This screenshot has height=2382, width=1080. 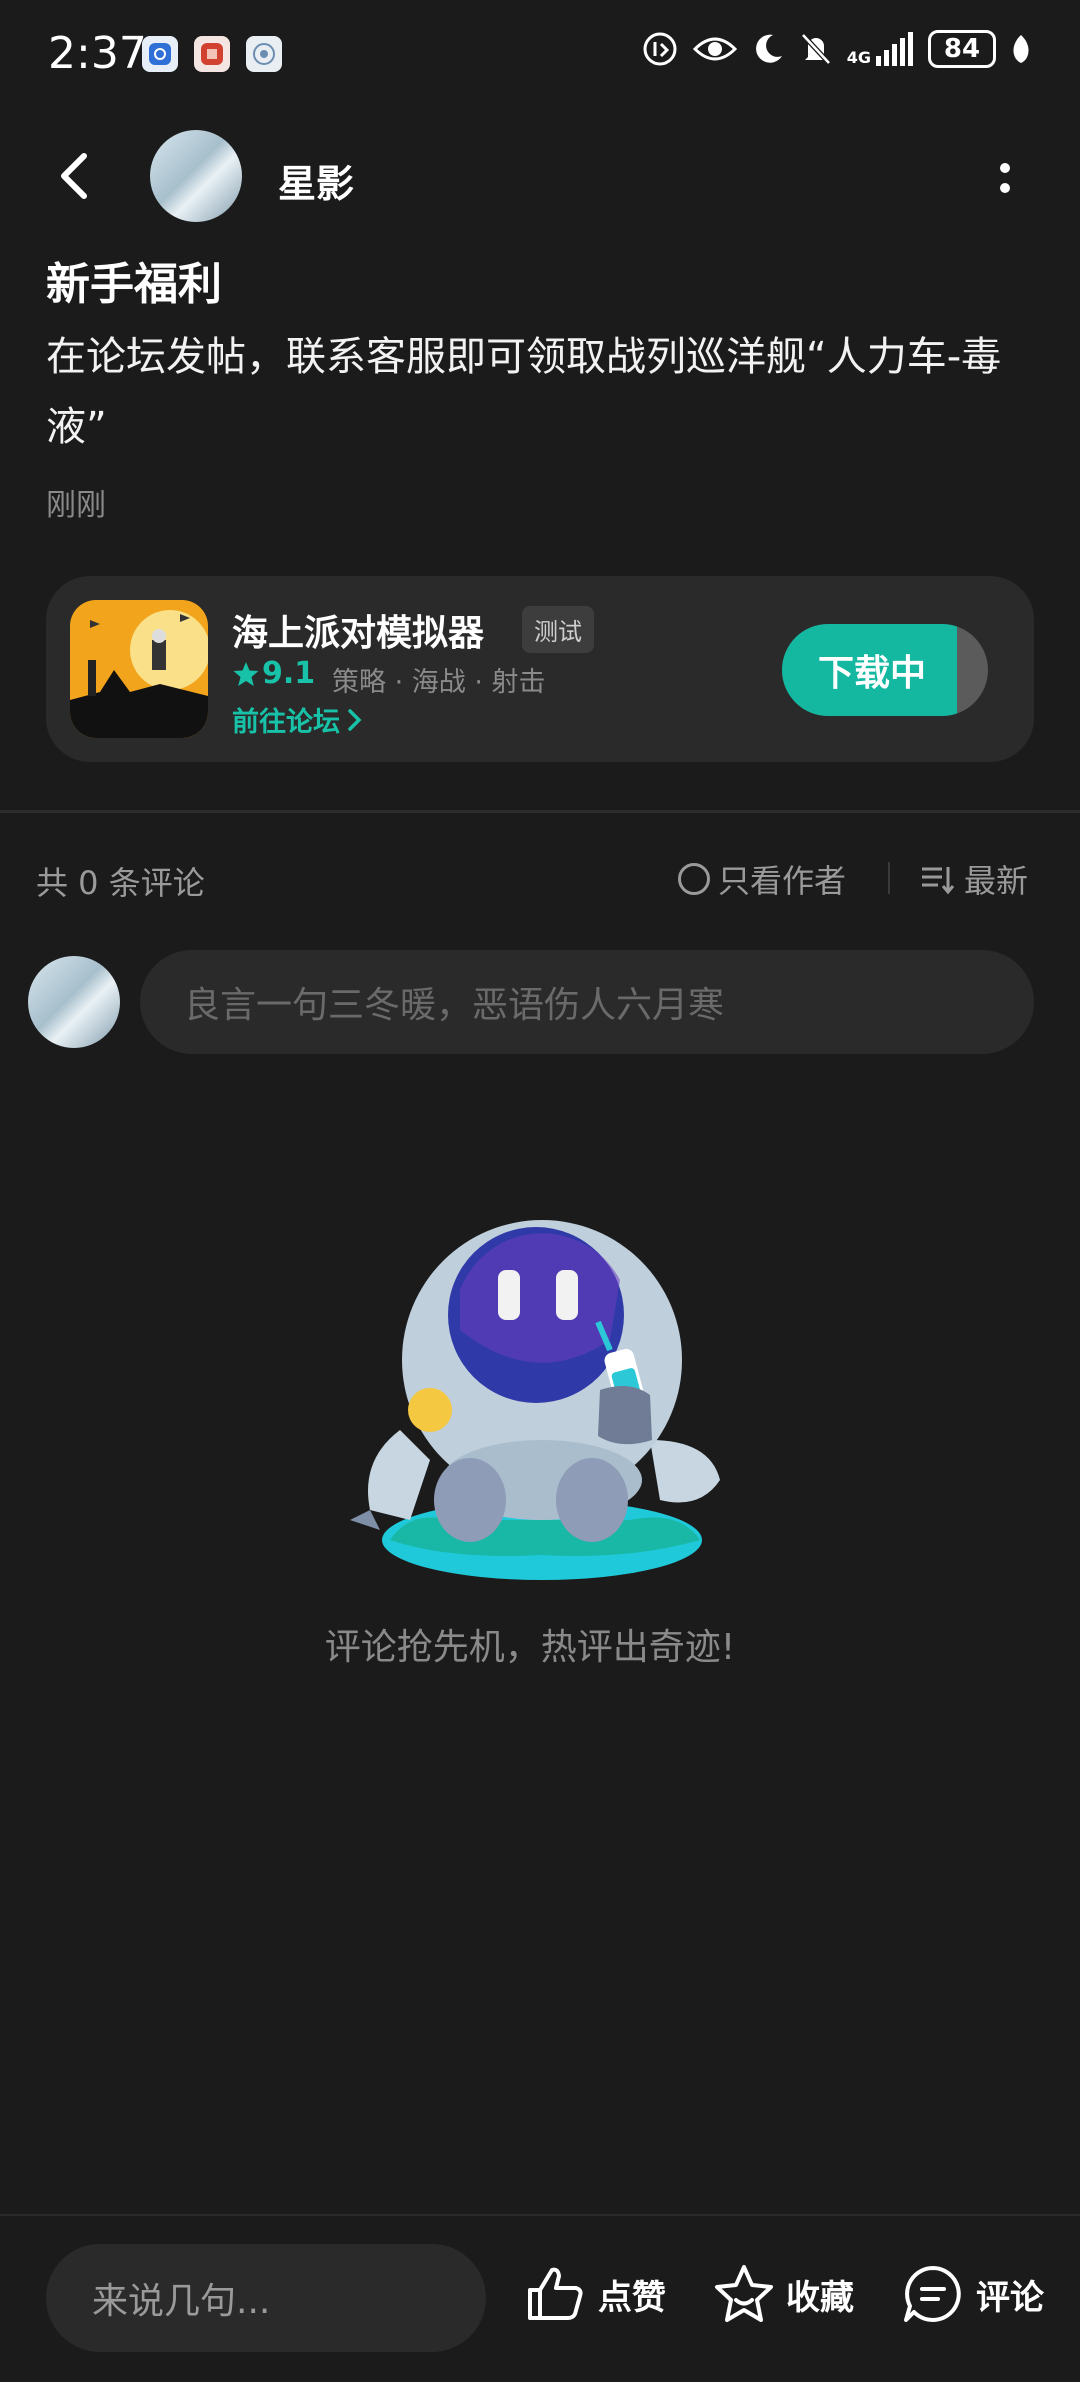 I want to click on status-app-icons, so click(x=212, y=54).